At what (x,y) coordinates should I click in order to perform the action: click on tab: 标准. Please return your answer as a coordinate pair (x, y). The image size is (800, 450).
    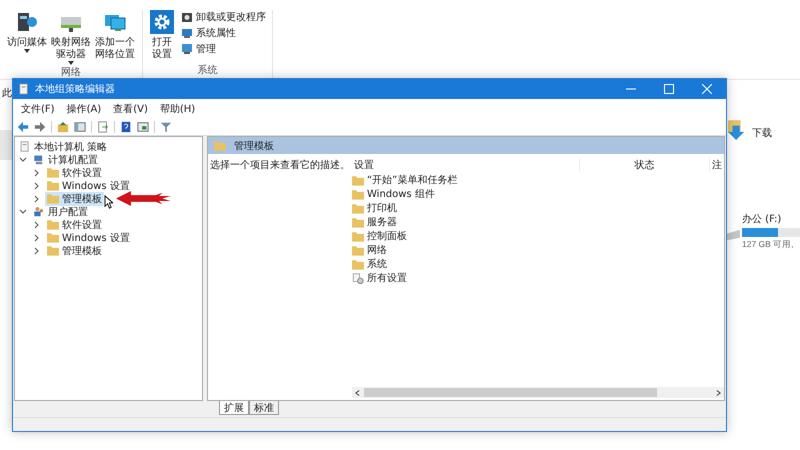
    Looking at the image, I should click on (264, 408).